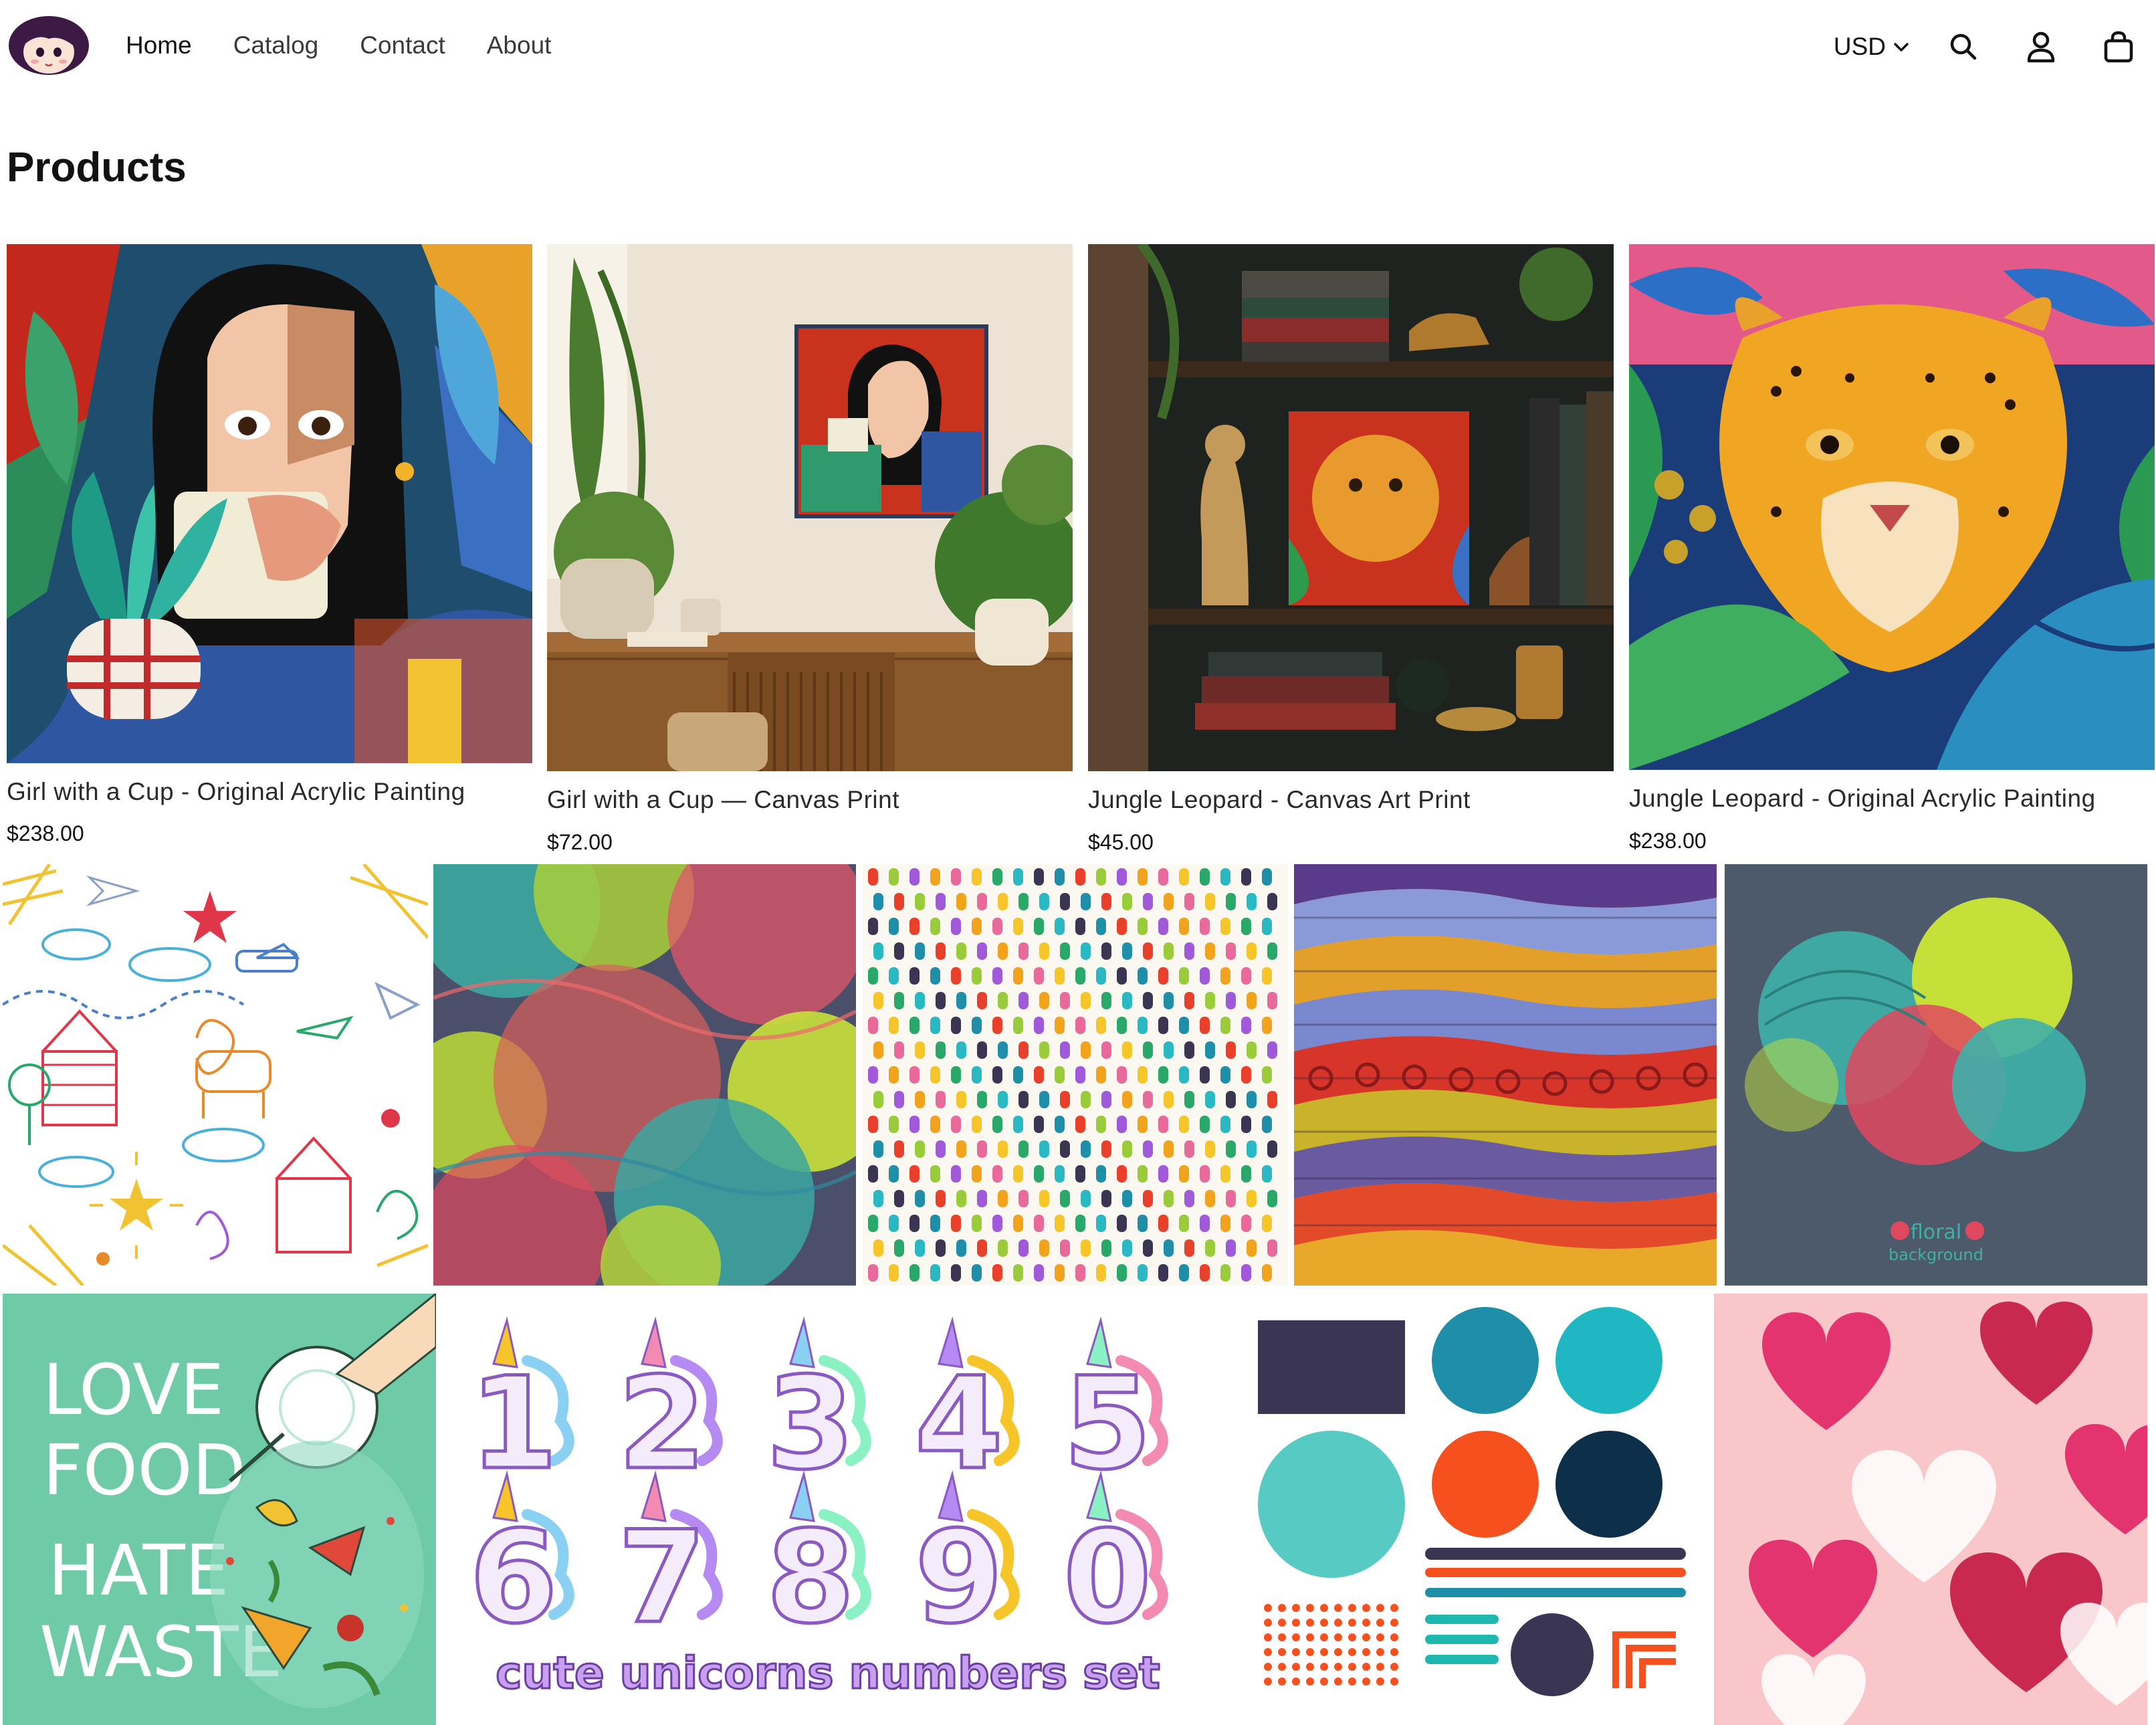  Describe the element at coordinates (662, 1424) in the screenshot. I see `unicorn-digit: 2` at that location.